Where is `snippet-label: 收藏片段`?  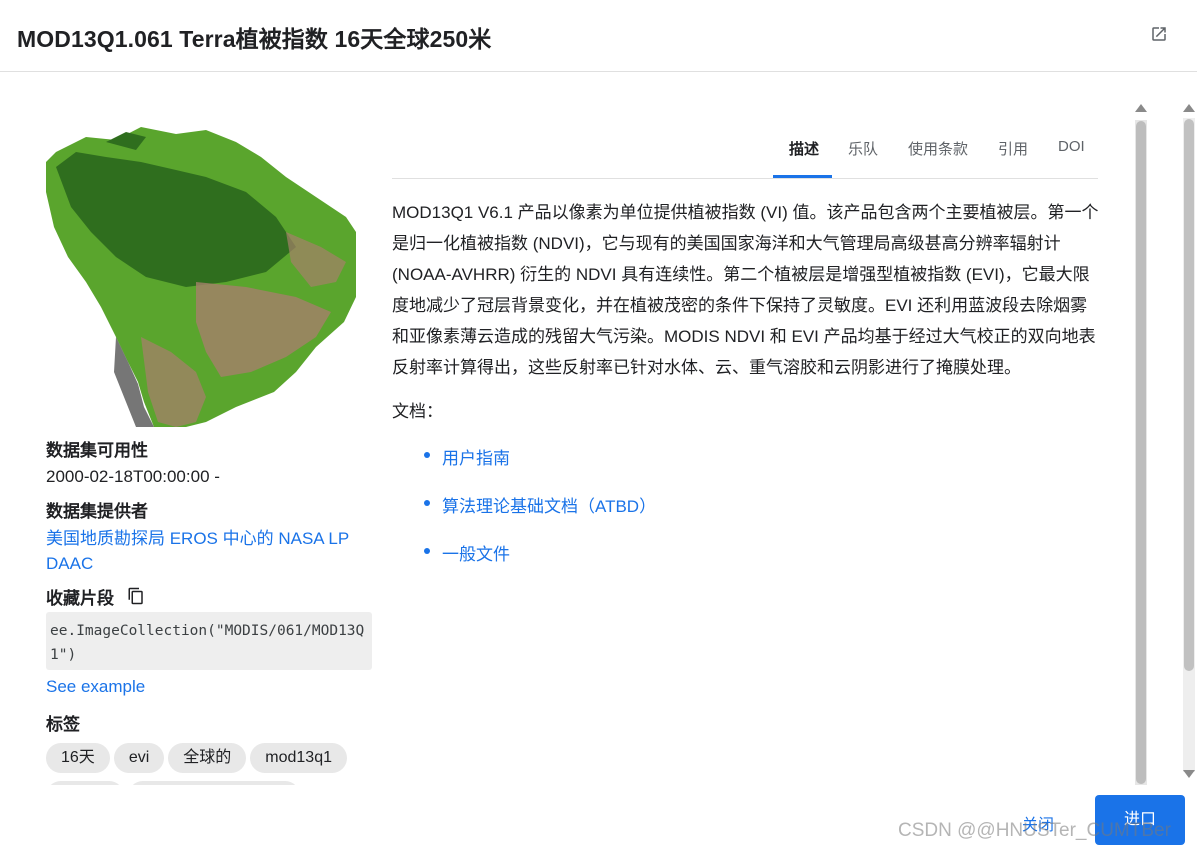 snippet-label: 收藏片段 is located at coordinates (80, 598).